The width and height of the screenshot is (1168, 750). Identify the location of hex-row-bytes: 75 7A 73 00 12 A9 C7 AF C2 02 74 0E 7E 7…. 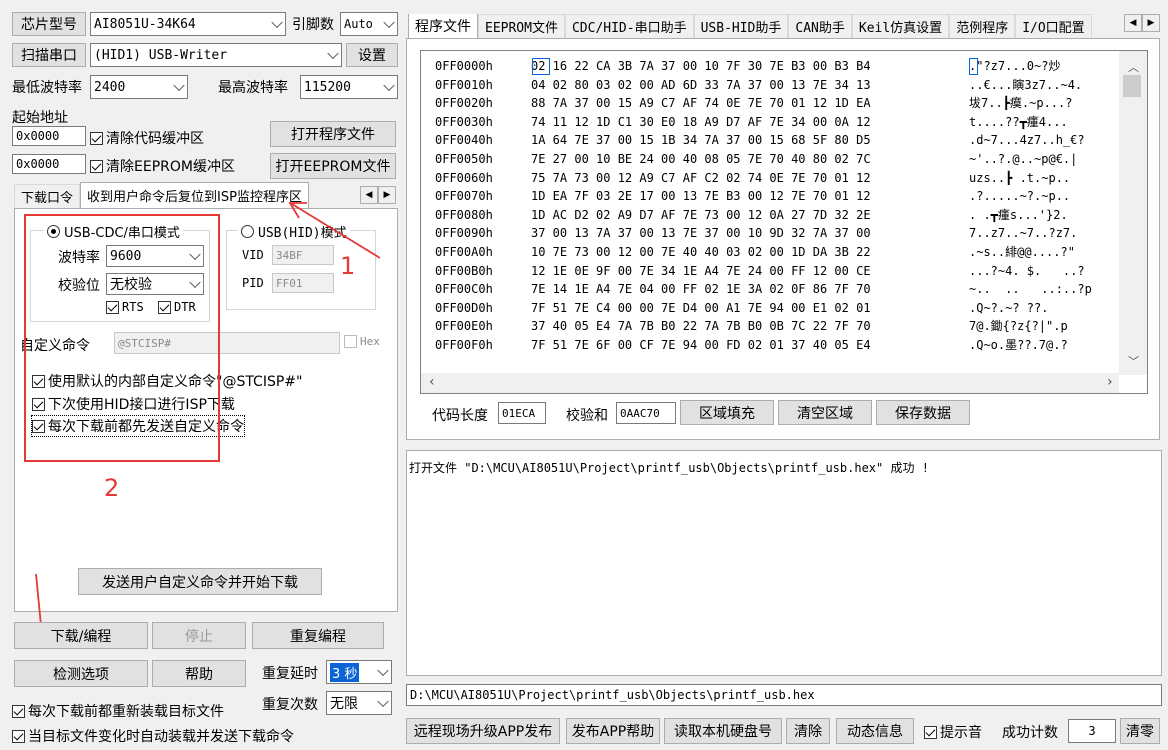
(746, 178).